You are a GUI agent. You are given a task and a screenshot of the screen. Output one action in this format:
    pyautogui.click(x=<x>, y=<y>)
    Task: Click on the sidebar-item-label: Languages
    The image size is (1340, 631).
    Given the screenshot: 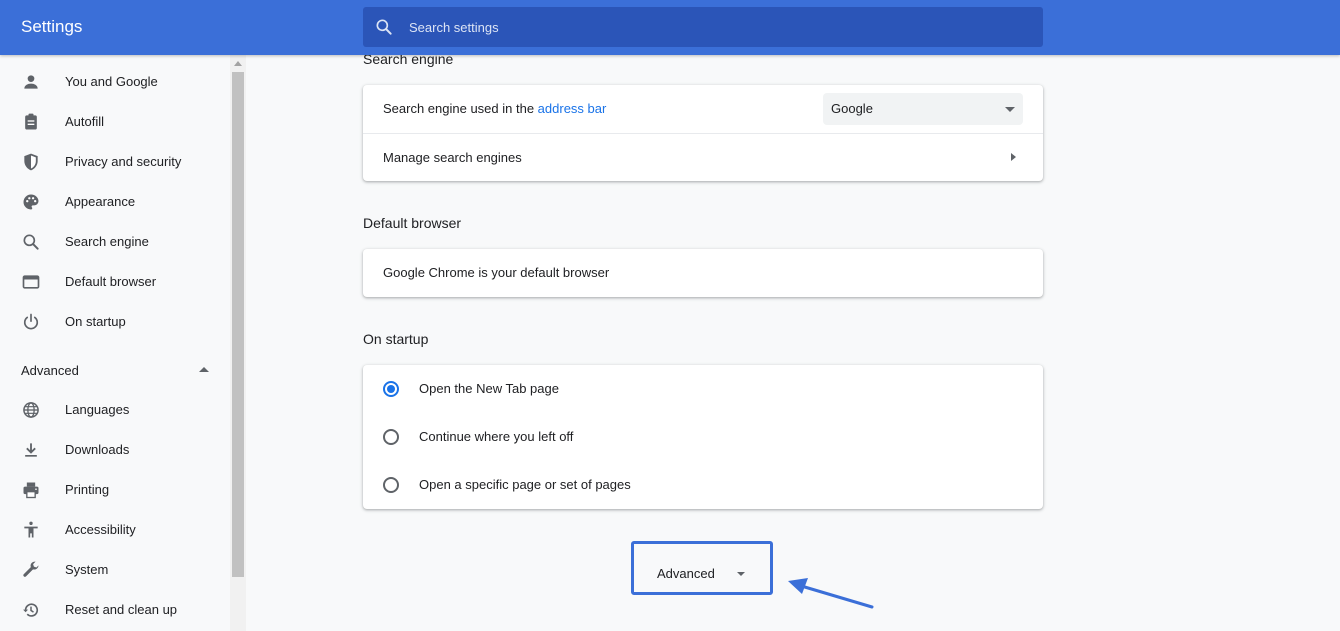 What is the action you would take?
    pyautogui.click(x=97, y=409)
    